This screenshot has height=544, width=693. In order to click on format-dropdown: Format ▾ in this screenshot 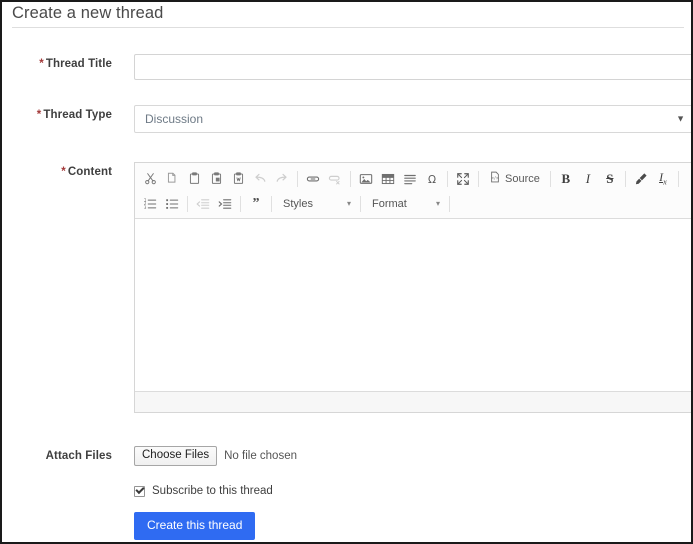, I will do `click(405, 204)`.